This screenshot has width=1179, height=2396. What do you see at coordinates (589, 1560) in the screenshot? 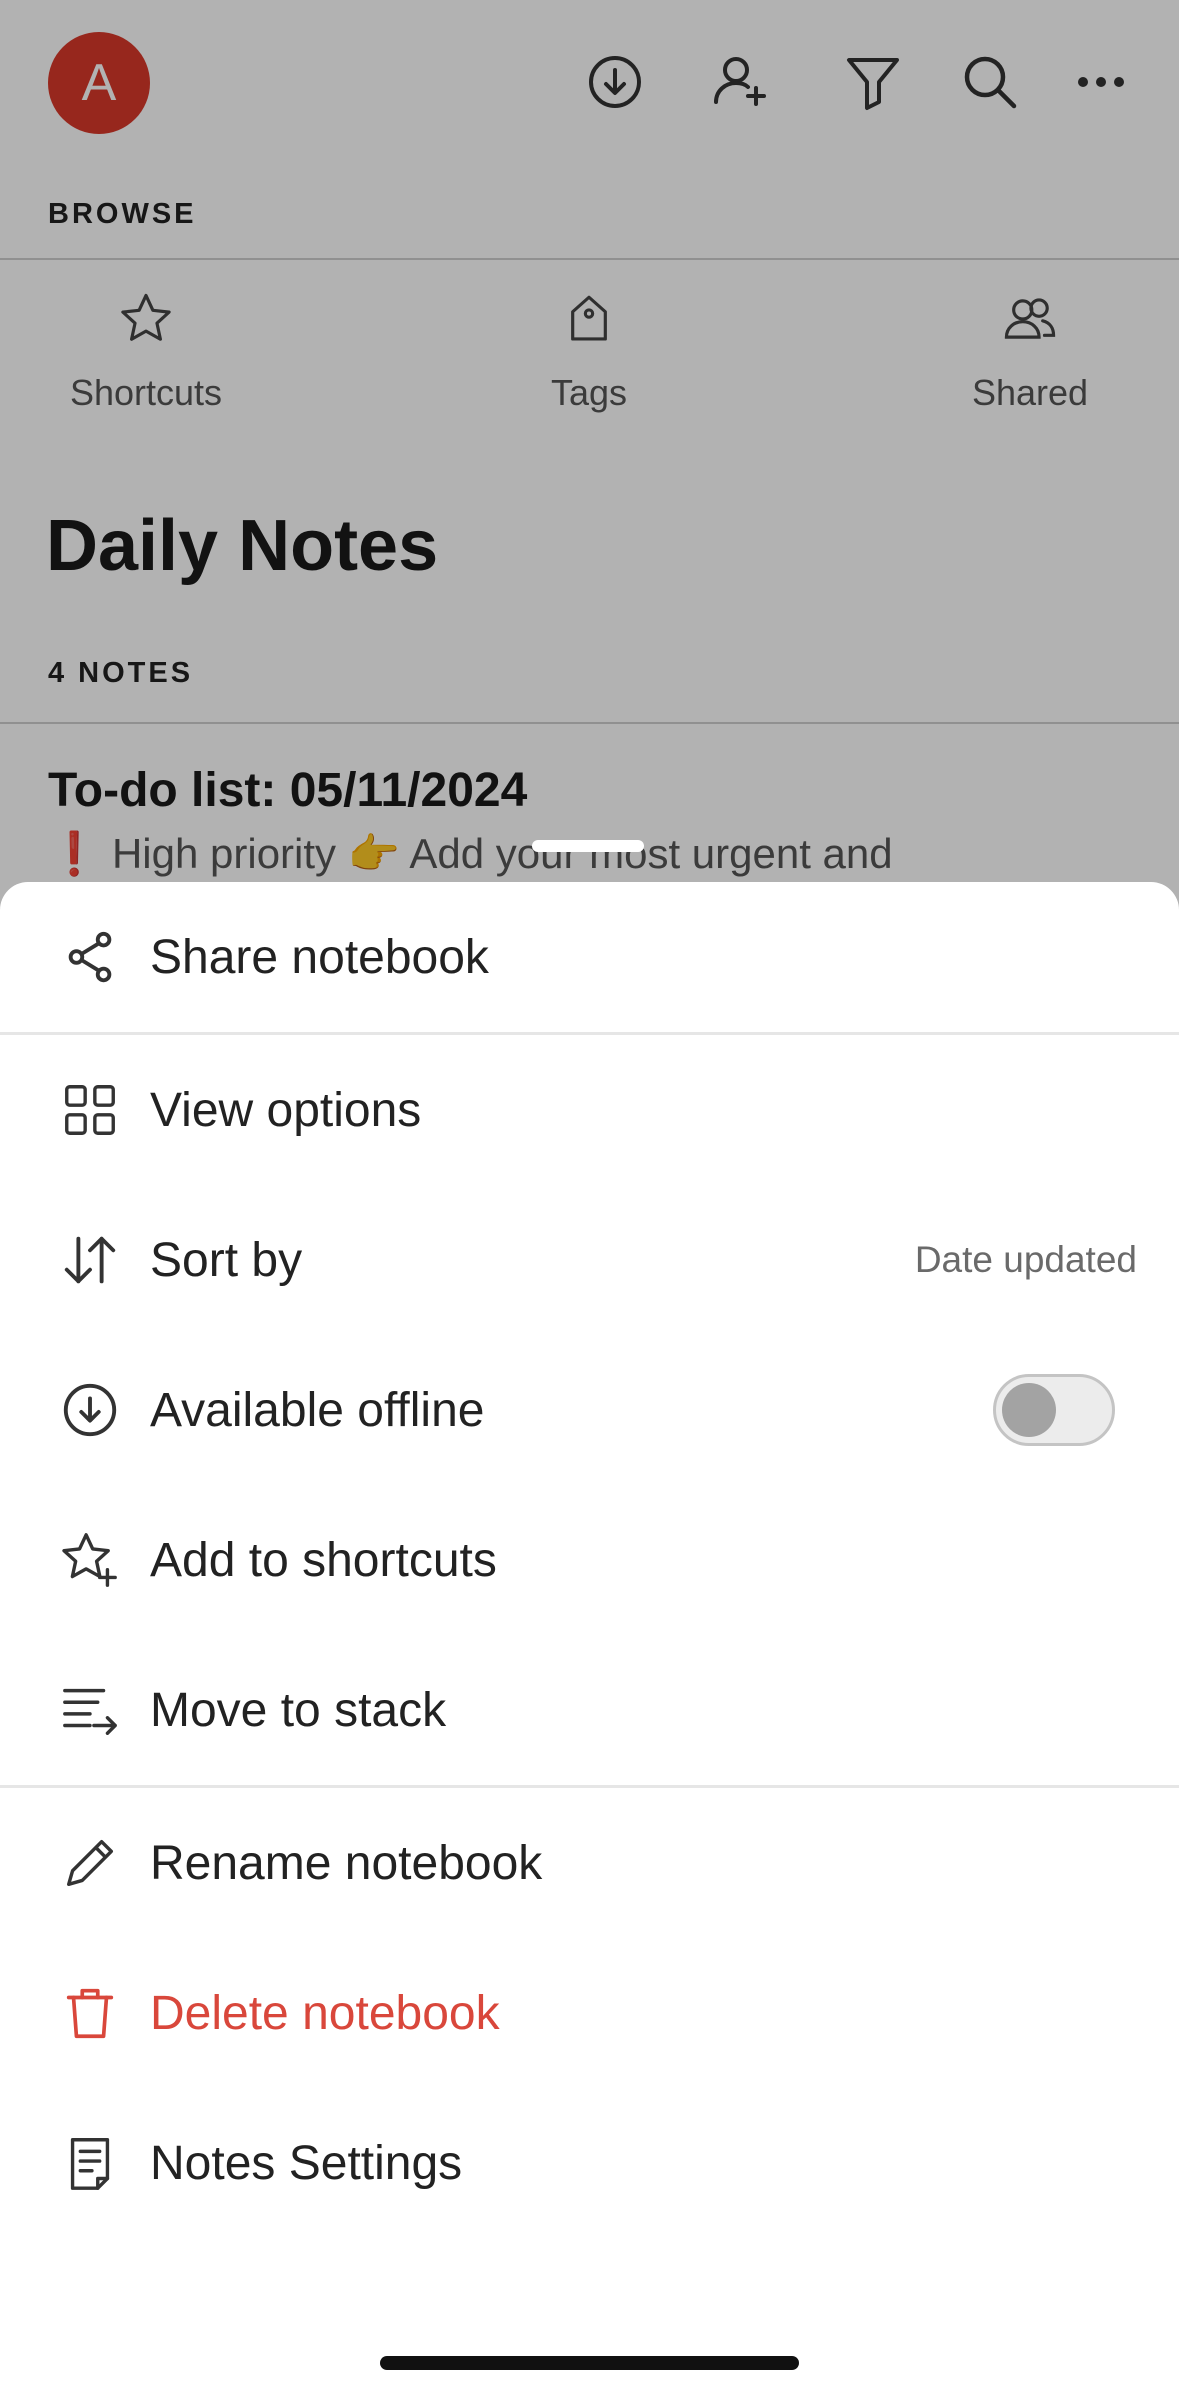
I see `add-to-shortcuts-item: Add to shortcuts` at bounding box center [589, 1560].